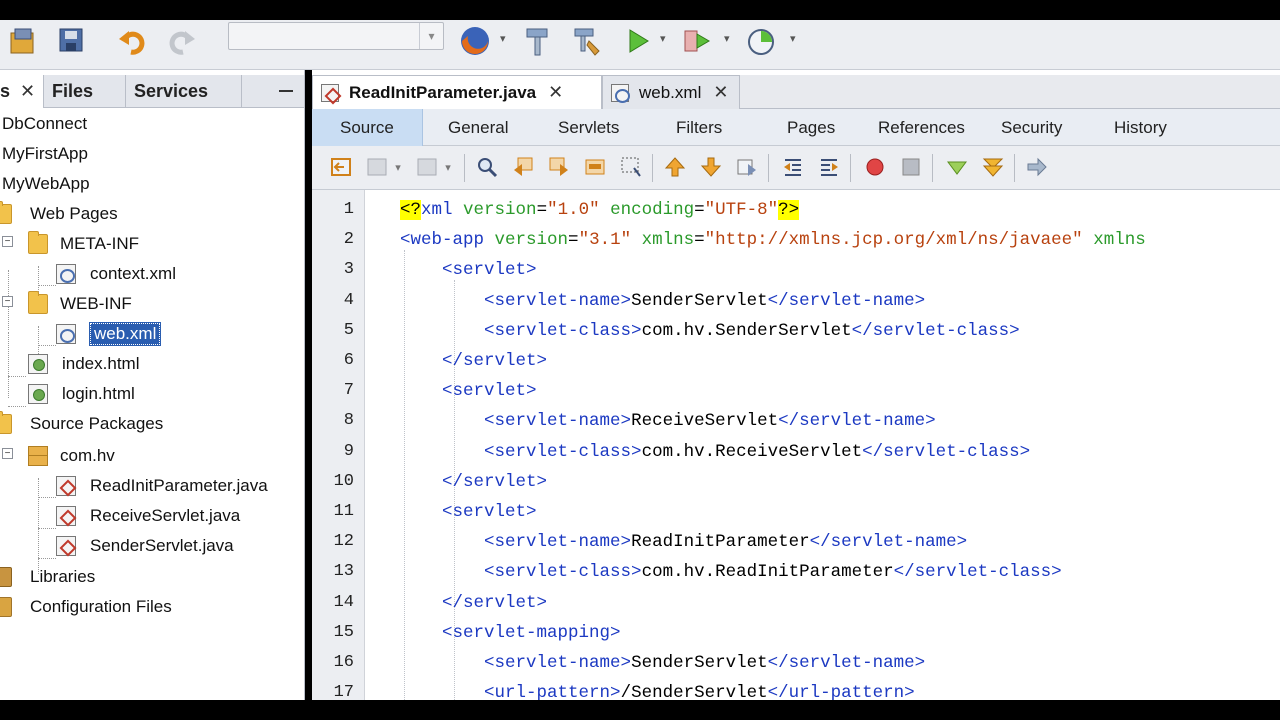 Image resolution: width=1280 pixels, height=720 pixels. Describe the element at coordinates (559, 167) in the screenshot. I see `find-next-icon` at that location.